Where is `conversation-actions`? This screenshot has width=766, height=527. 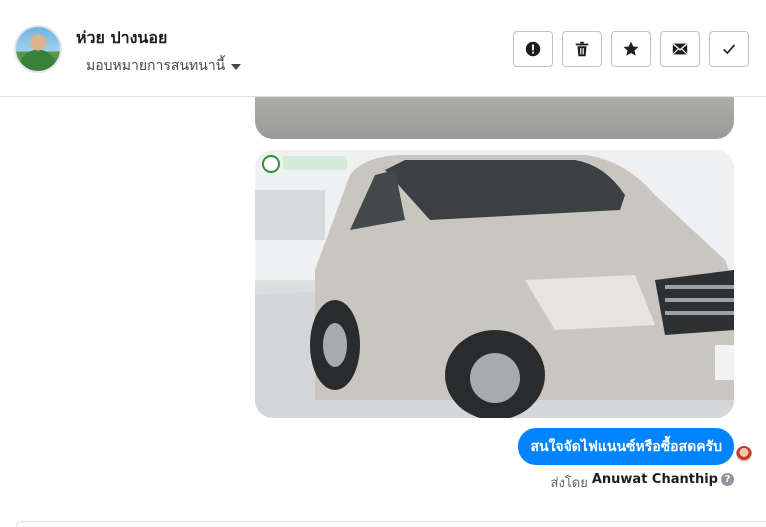
conversation-actions is located at coordinates (631, 49).